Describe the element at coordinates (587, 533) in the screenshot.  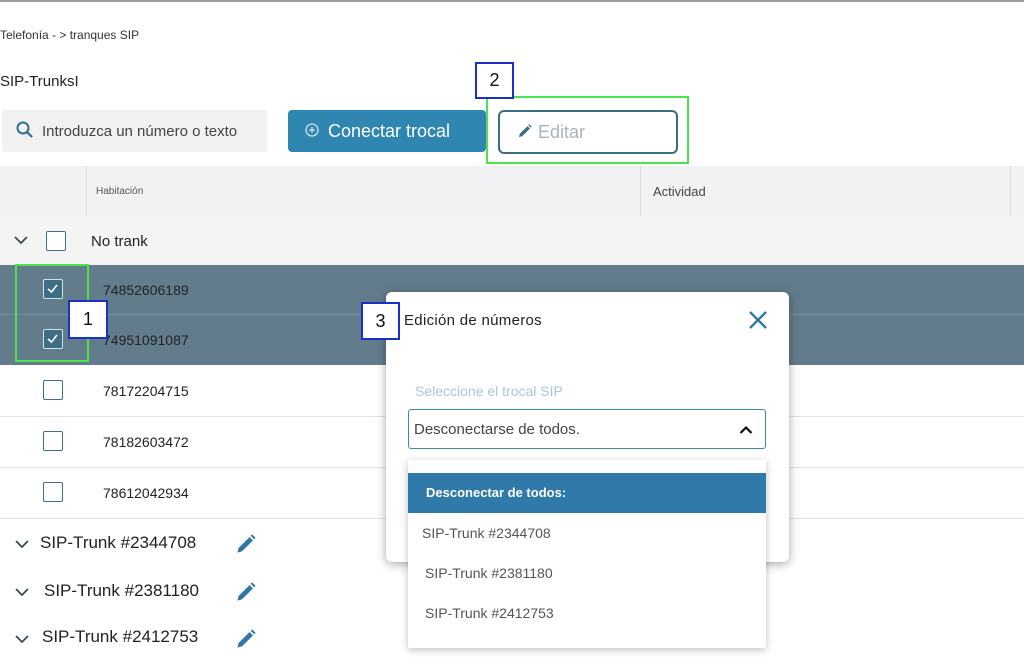
I see `dropdown-option: SIP-Trunk #2344708` at that location.